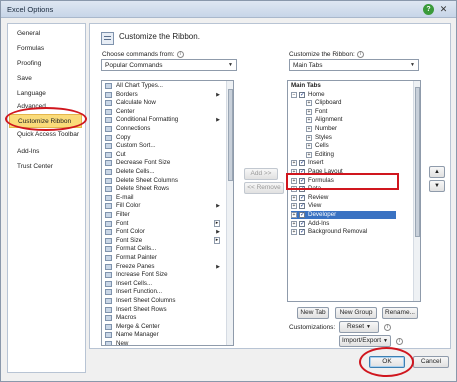 The width and height of the screenshot is (457, 382). I want to click on tree-item-insert: + ✓ Insert, so click(341, 163).